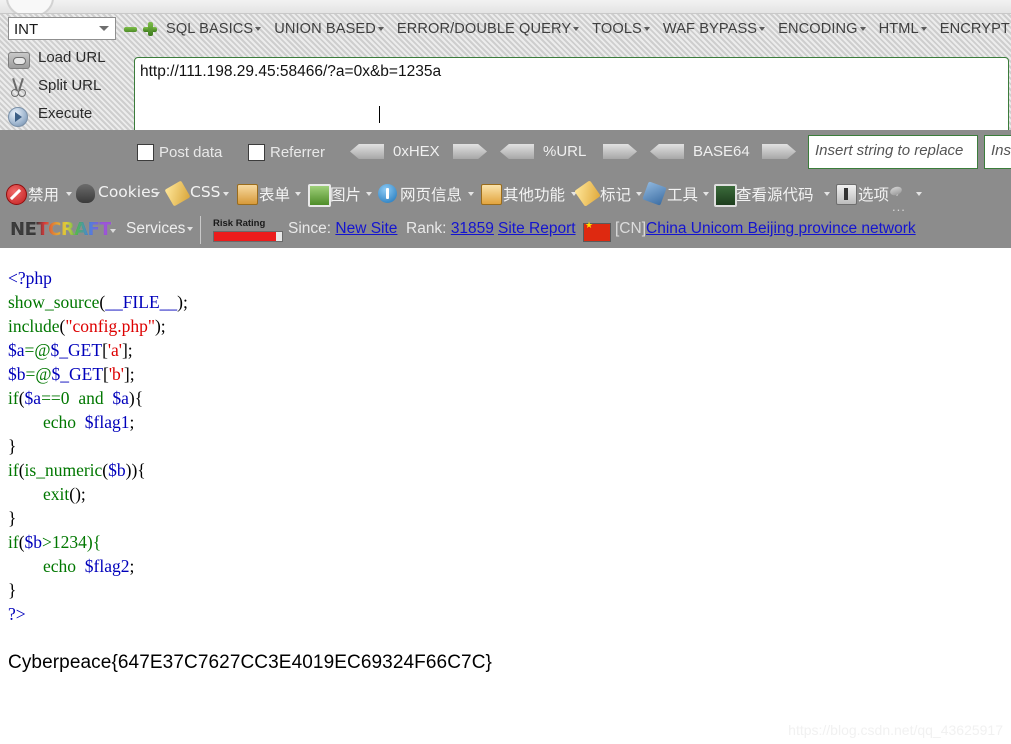 The image size is (1011, 744). What do you see at coordinates (654, 193) in the screenshot?
I see `tools-icon` at bounding box center [654, 193].